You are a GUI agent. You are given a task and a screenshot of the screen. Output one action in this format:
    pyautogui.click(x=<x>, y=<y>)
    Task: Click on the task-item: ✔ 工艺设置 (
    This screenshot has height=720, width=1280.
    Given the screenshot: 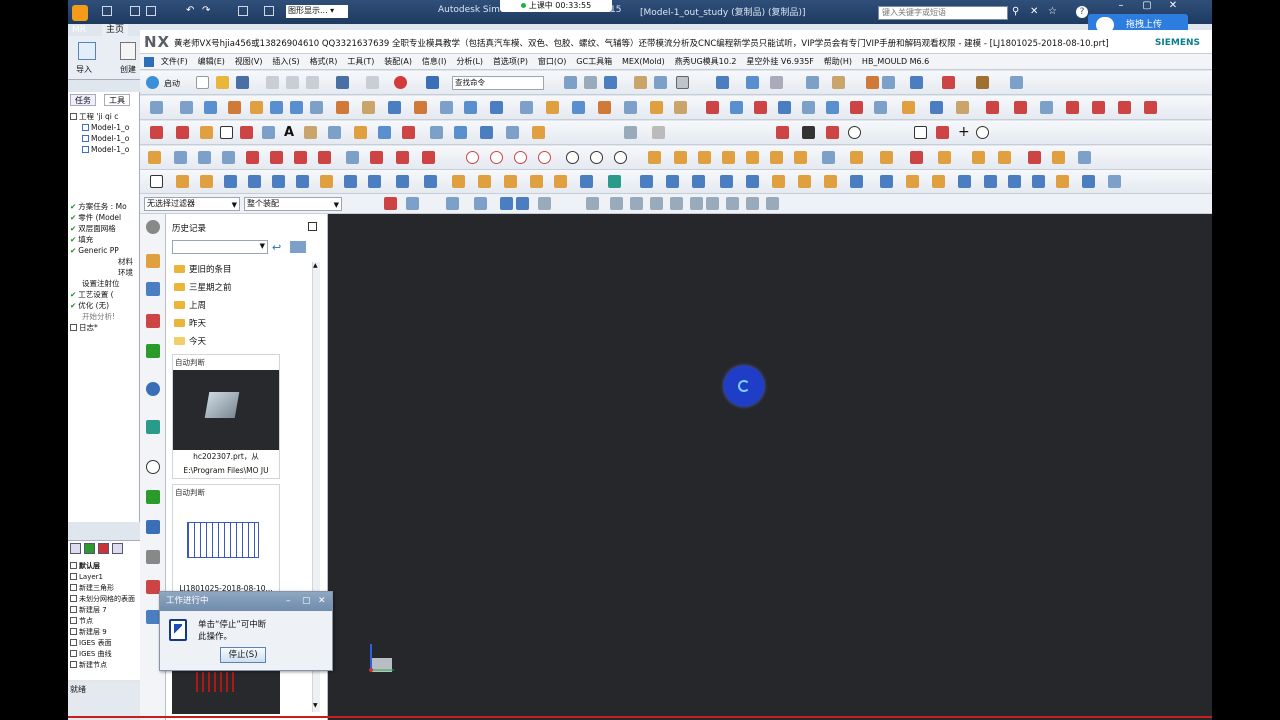 What is the action you would take?
    pyautogui.click(x=92, y=295)
    